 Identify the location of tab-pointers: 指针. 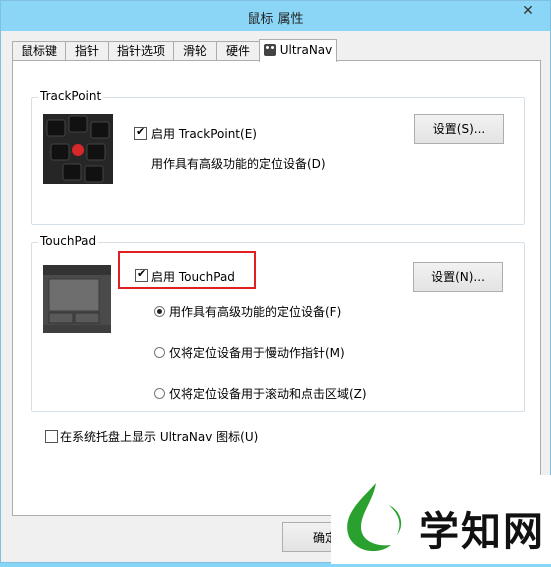
(87, 50).